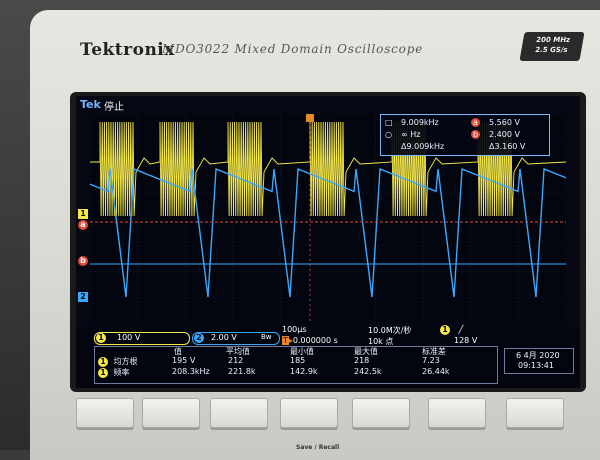  What do you see at coordinates (461, 329) in the screenshot?
I see `trigger-slope-icon: ╱` at bounding box center [461, 329].